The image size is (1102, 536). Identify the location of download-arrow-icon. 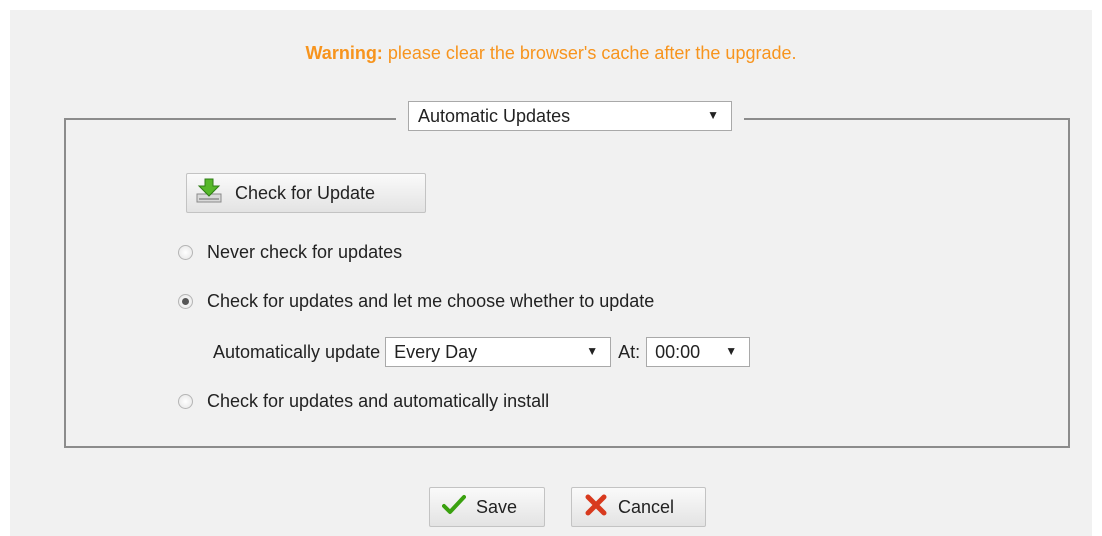
(210, 193).